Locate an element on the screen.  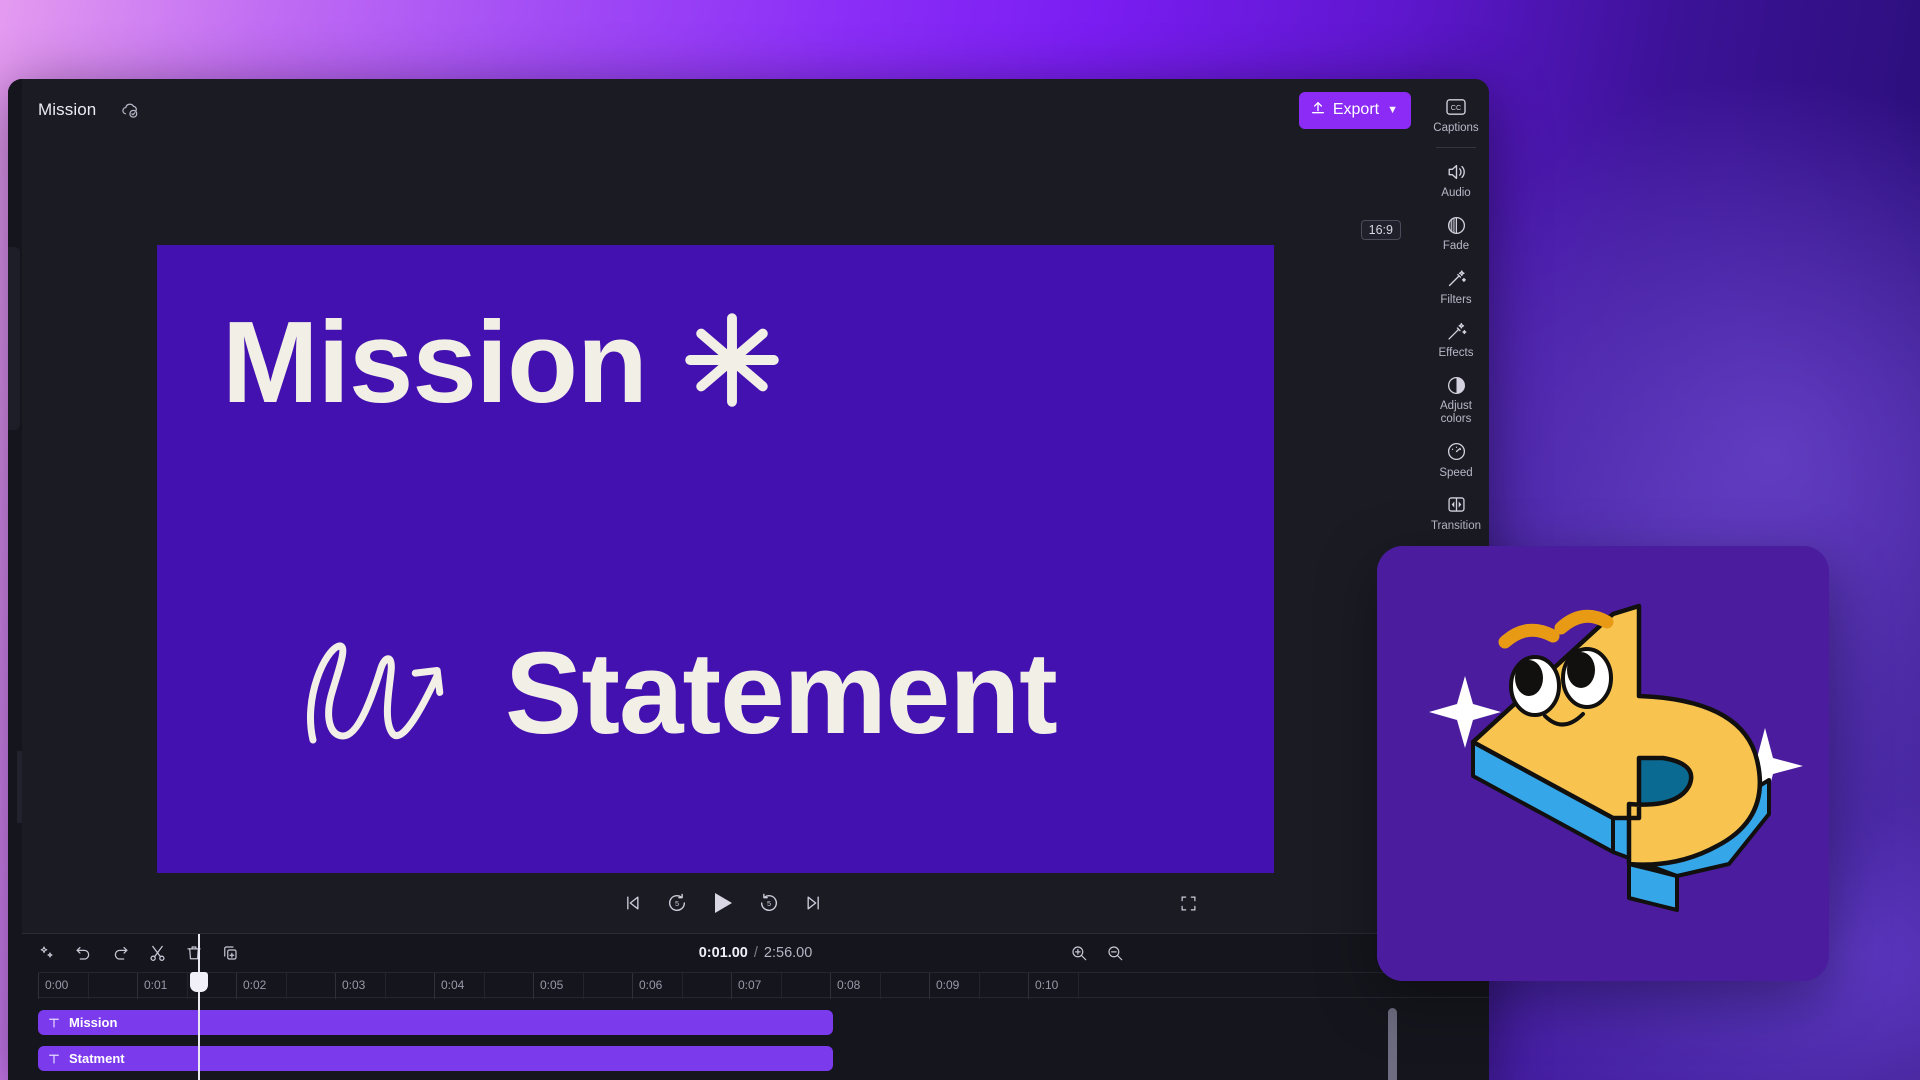
canvas-text-line-1: Mission is located at coordinates (504, 362).